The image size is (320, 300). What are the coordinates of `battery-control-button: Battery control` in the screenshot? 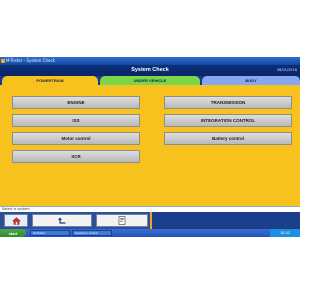 It's located at (228, 138).